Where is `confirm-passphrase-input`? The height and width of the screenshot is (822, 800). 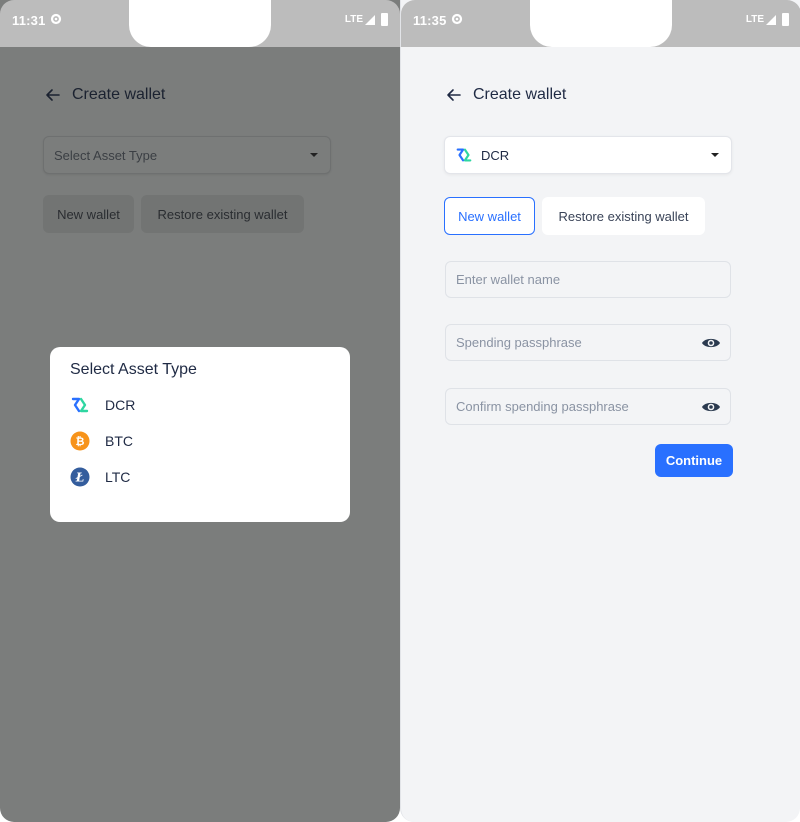
confirm-passphrase-input is located at coordinates (571, 406).